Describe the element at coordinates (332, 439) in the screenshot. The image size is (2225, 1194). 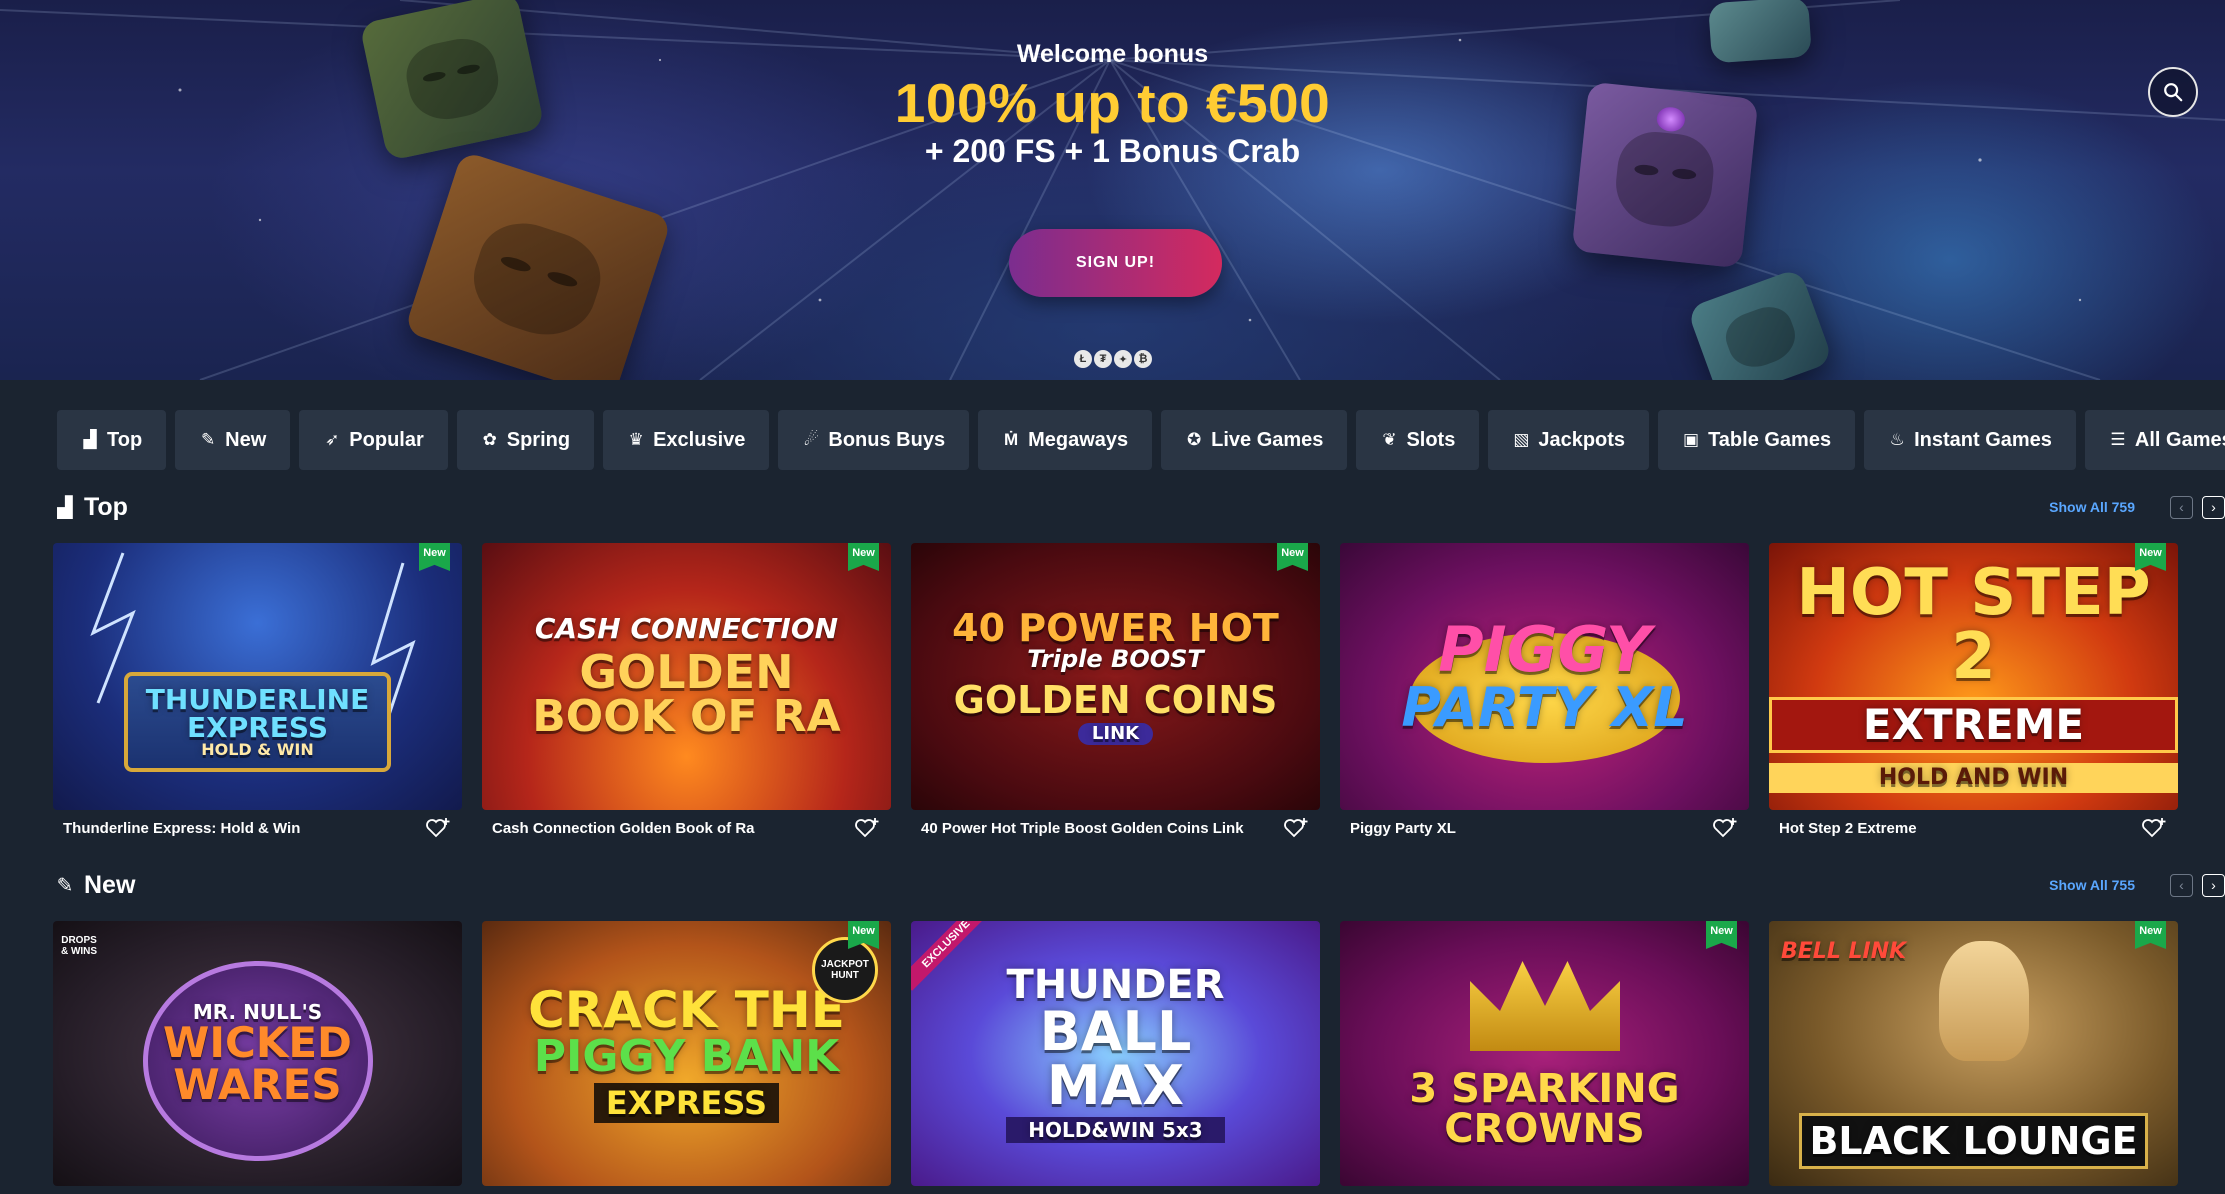
I see `rocket-icon: ➶` at that location.